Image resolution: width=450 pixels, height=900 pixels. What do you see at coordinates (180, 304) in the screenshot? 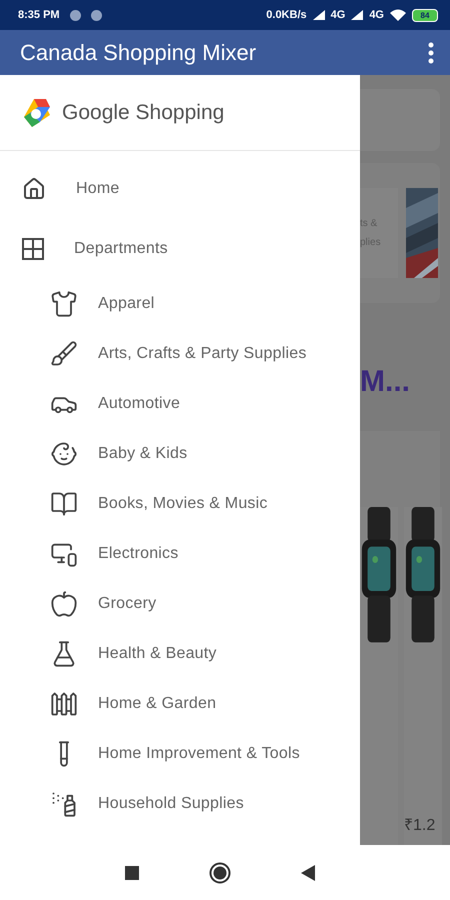
I see `department-item: Apparel` at bounding box center [180, 304].